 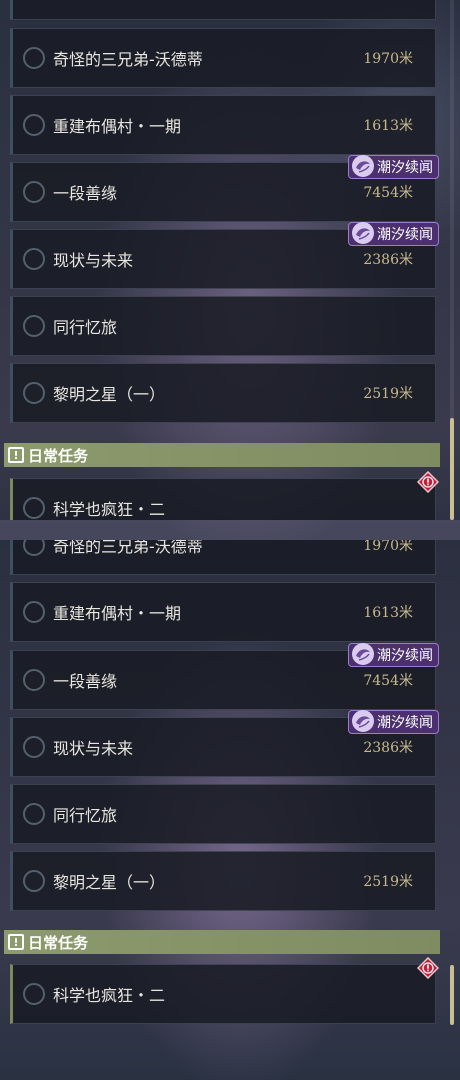 What do you see at coordinates (230, 530) in the screenshot?
I see `divider-strip` at bounding box center [230, 530].